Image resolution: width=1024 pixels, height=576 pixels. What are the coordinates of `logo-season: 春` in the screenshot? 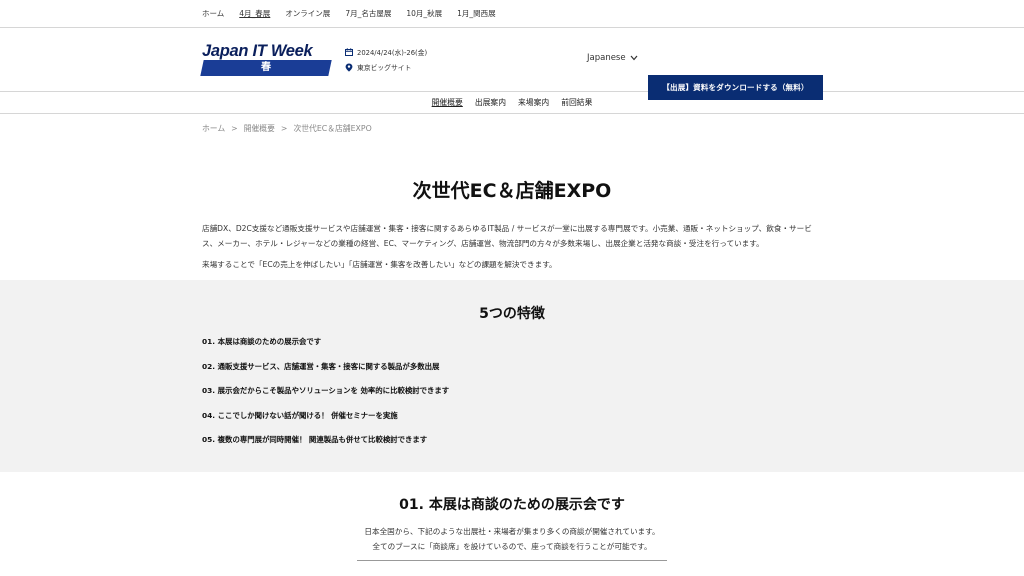 It's located at (266, 67).